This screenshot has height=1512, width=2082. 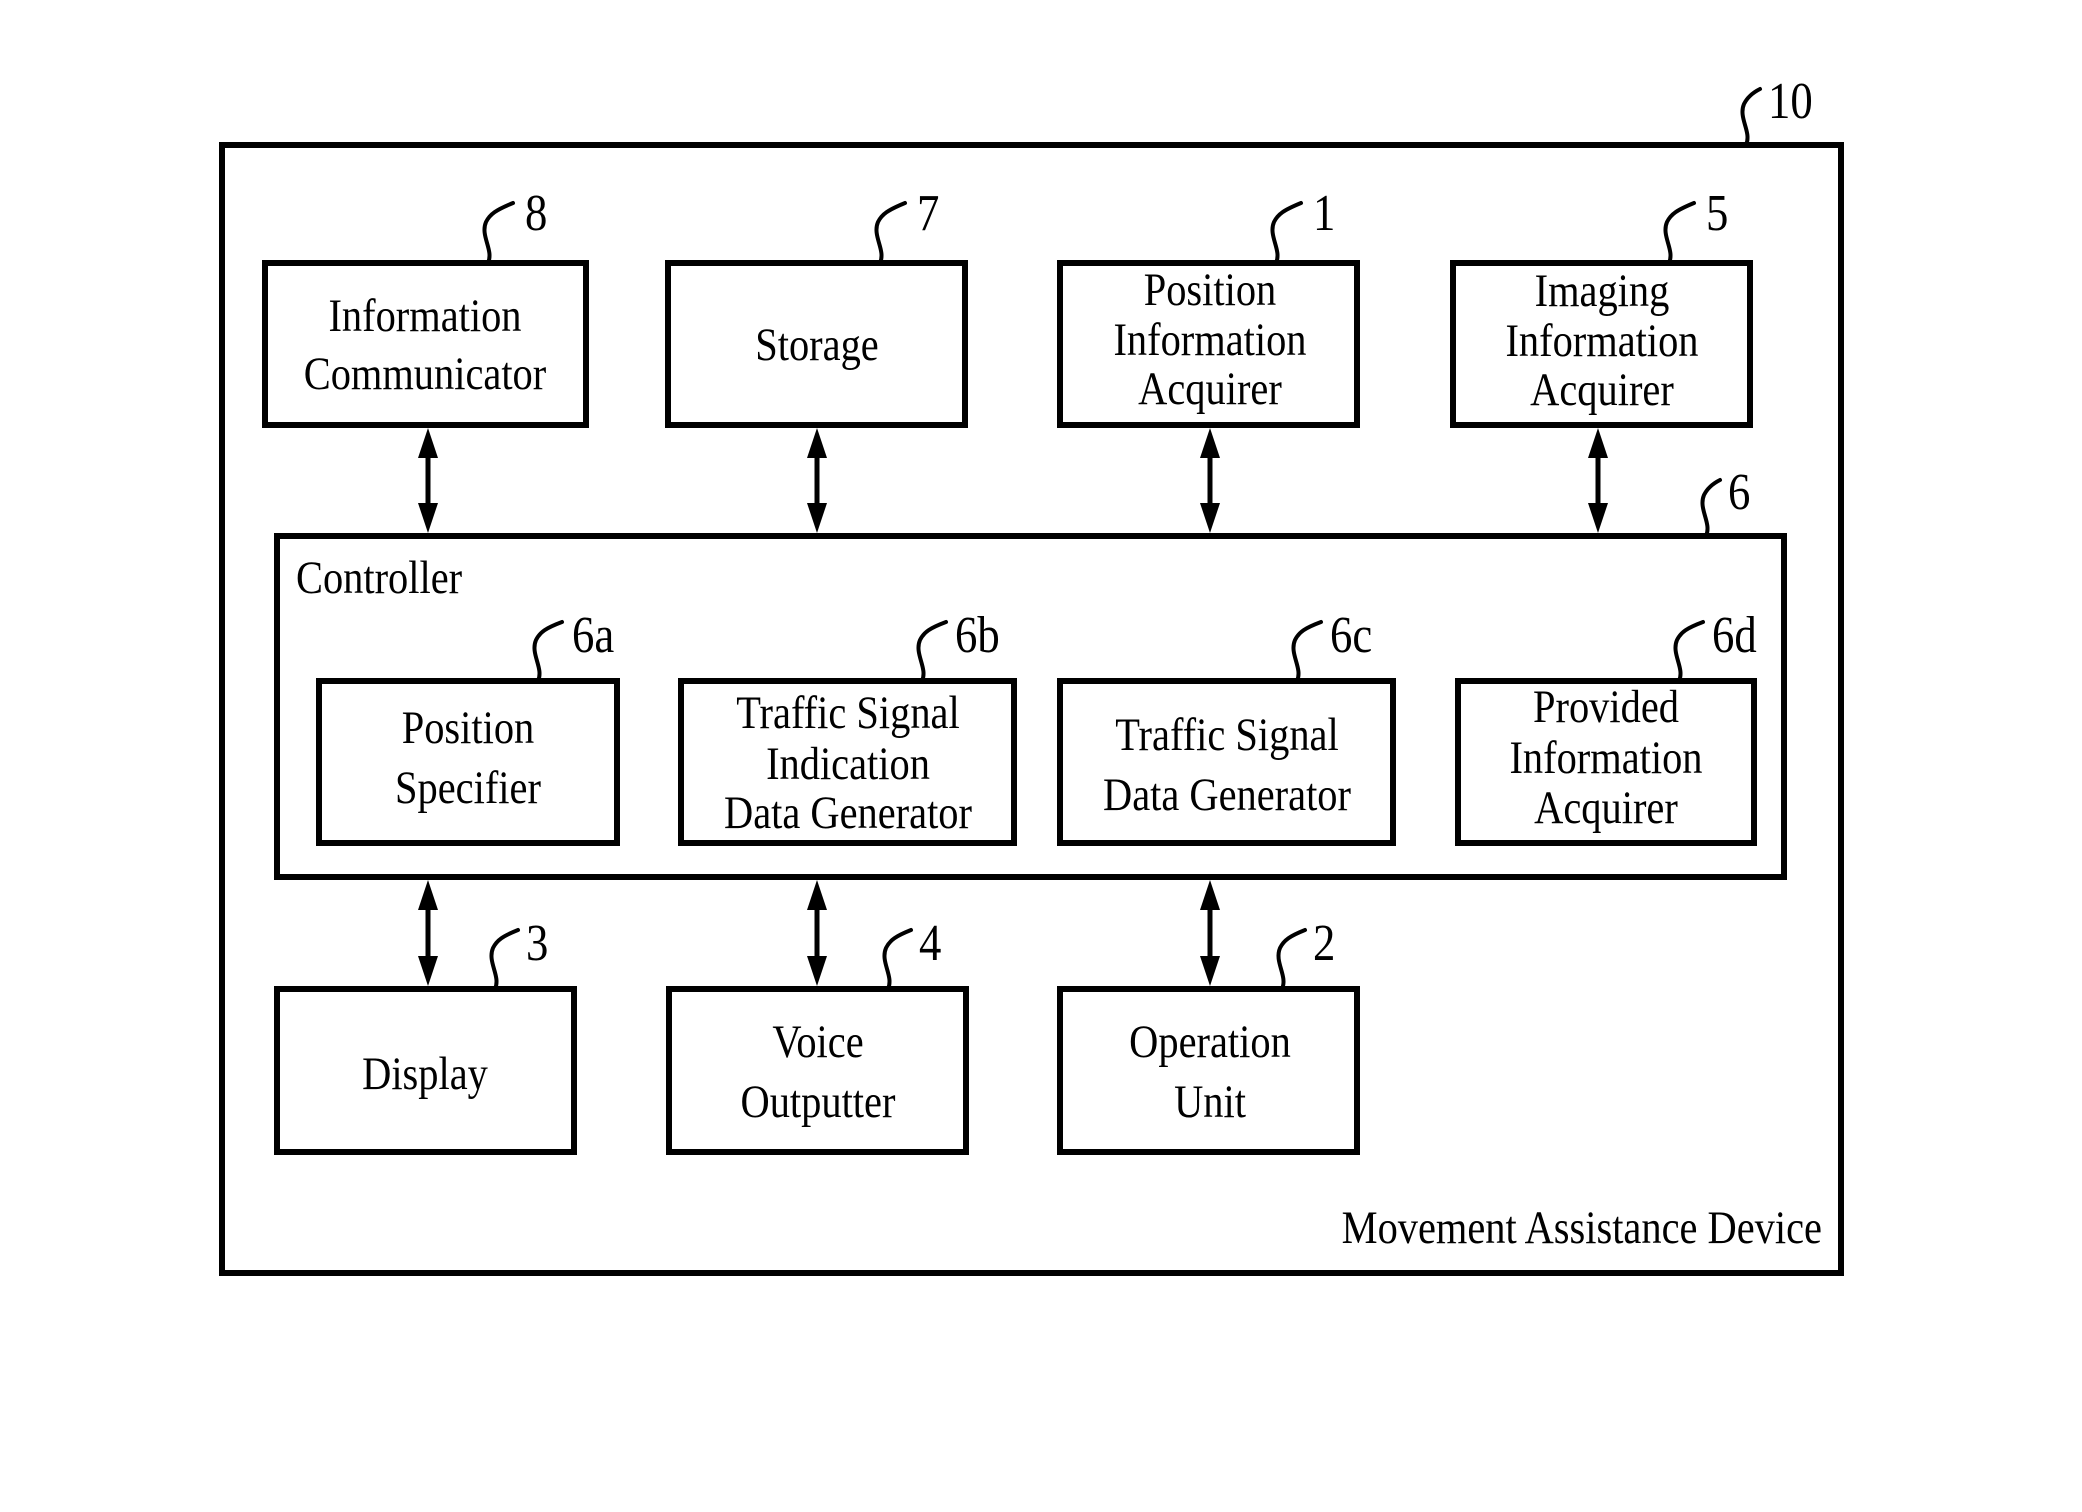 What do you see at coordinates (468, 787) in the screenshot?
I see `block-label-line: Specifier` at bounding box center [468, 787].